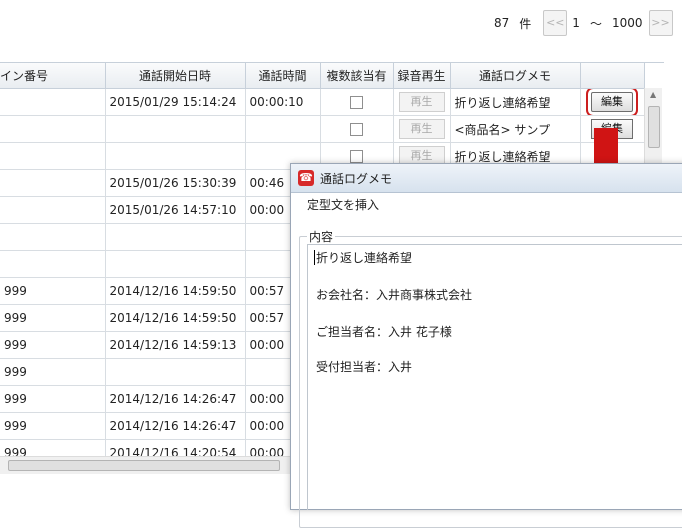  I want to click on col-header-memo: 通話ログメモ, so click(515, 76).